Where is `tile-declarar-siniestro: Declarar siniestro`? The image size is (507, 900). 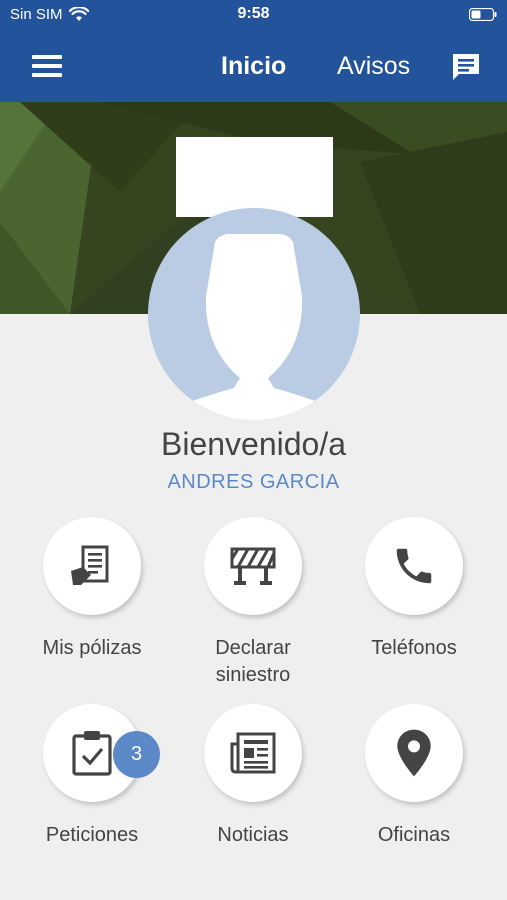 tile-declarar-siniestro: Declarar siniestro is located at coordinates (253, 603).